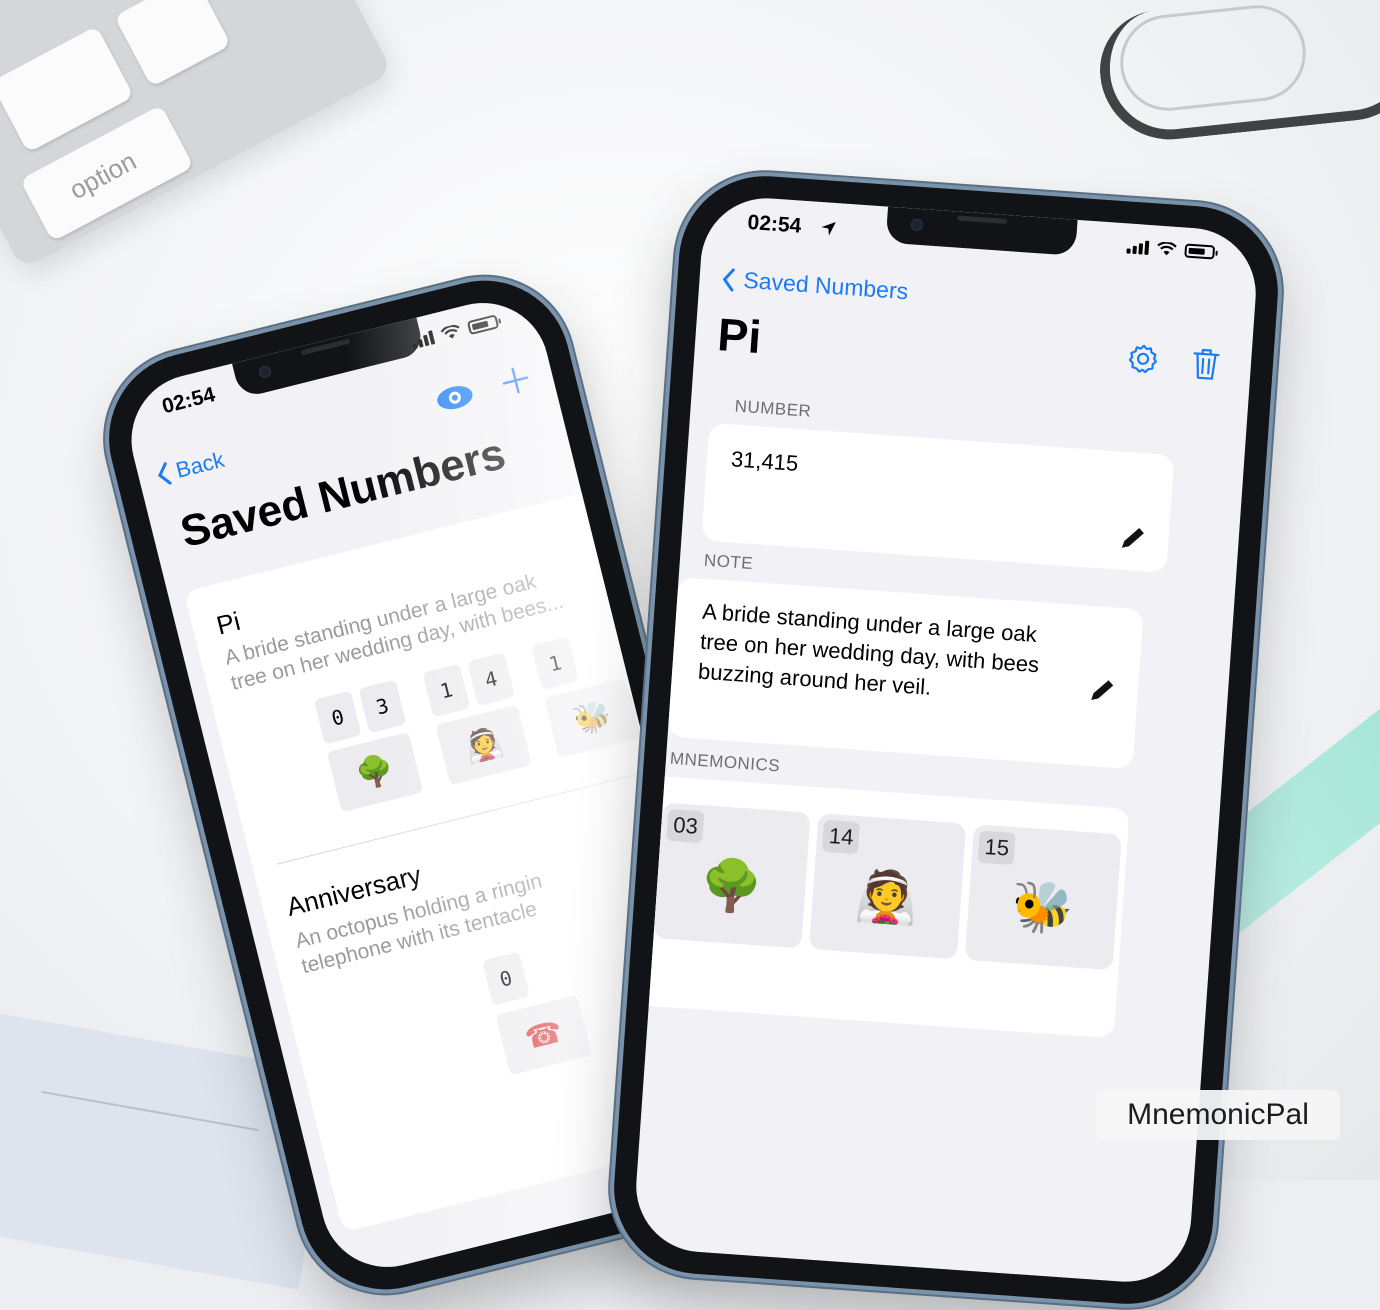 The height and width of the screenshot is (1310, 1380). What do you see at coordinates (938, 497) in the screenshot?
I see `number-field: 31,415` at bounding box center [938, 497].